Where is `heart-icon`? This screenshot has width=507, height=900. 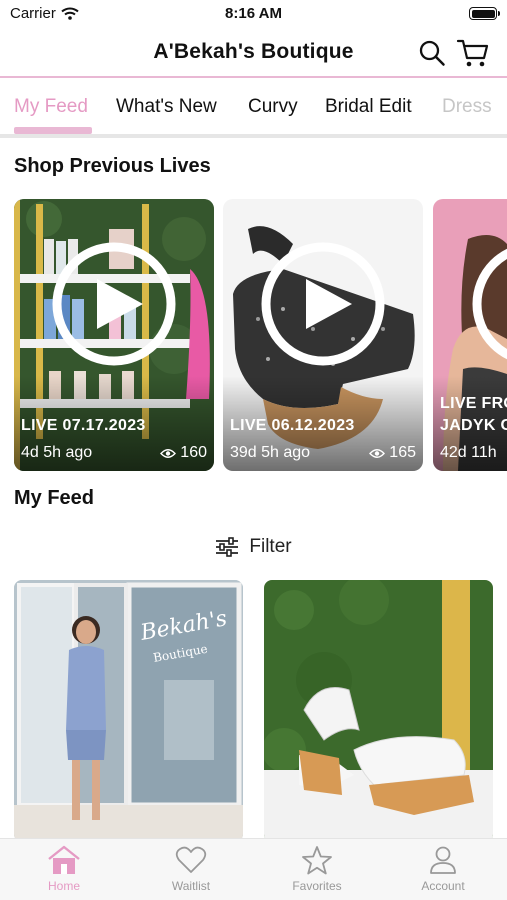
heart-icon is located at coordinates (191, 859).